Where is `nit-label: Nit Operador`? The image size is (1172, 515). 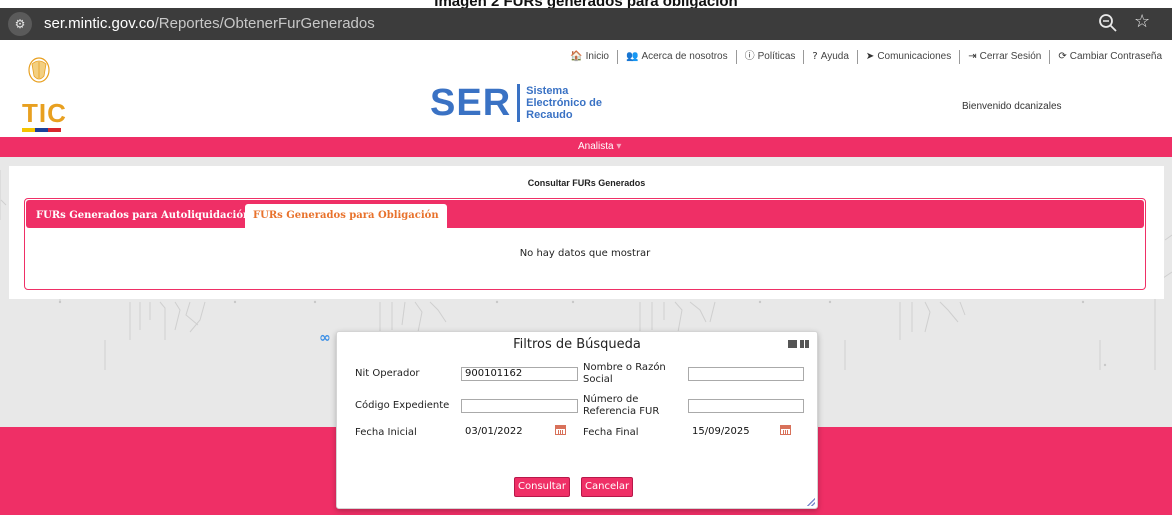 nit-label: Nit Operador is located at coordinates (387, 373).